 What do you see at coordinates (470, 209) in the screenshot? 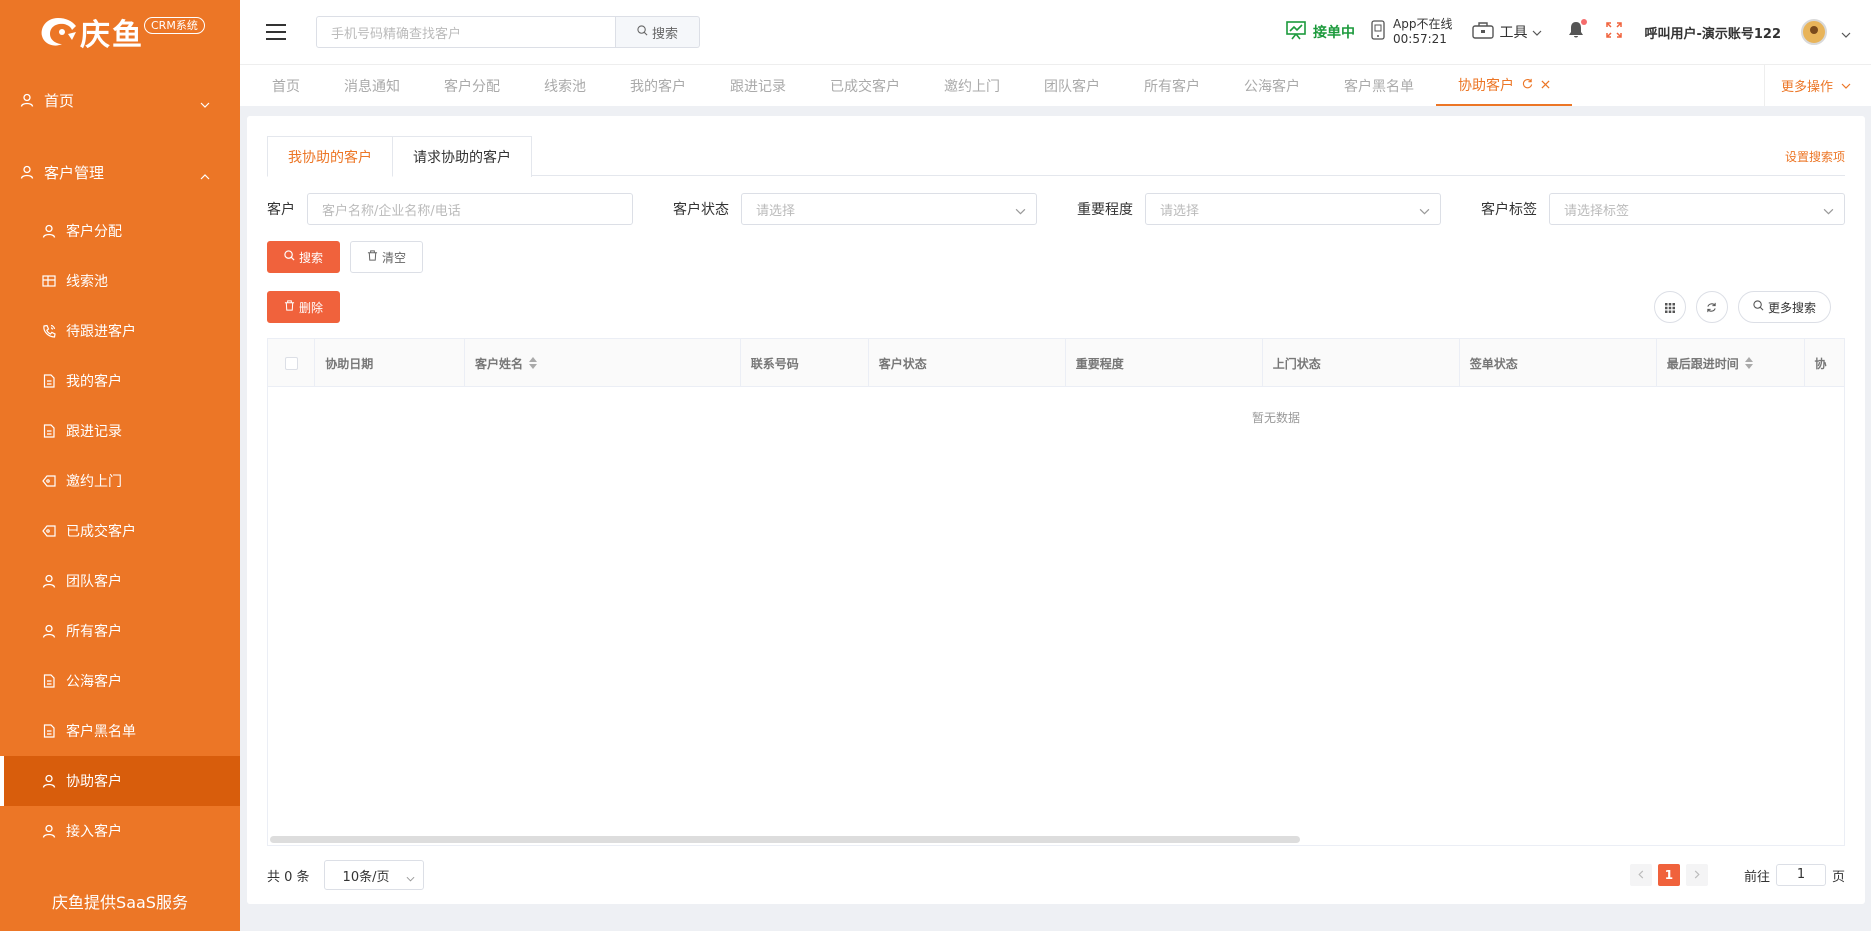
I see `customer-input: 客户名称/企业名称/电话` at bounding box center [470, 209].